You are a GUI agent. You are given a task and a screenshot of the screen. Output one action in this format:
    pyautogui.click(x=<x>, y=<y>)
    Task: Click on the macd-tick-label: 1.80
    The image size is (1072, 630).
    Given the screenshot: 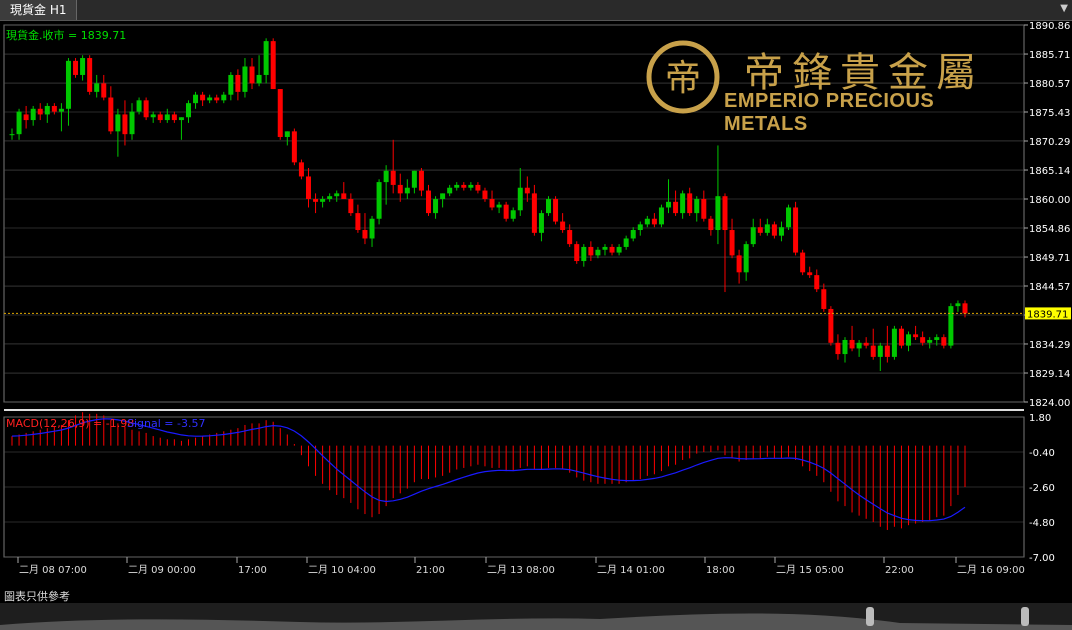 What is the action you would take?
    pyautogui.click(x=1040, y=418)
    